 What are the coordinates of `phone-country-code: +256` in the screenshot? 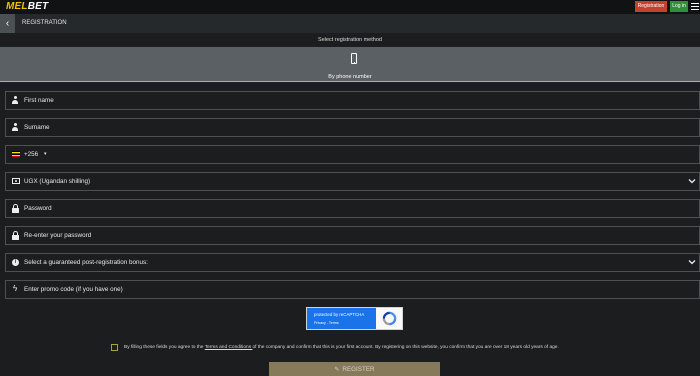 It's located at (31, 154).